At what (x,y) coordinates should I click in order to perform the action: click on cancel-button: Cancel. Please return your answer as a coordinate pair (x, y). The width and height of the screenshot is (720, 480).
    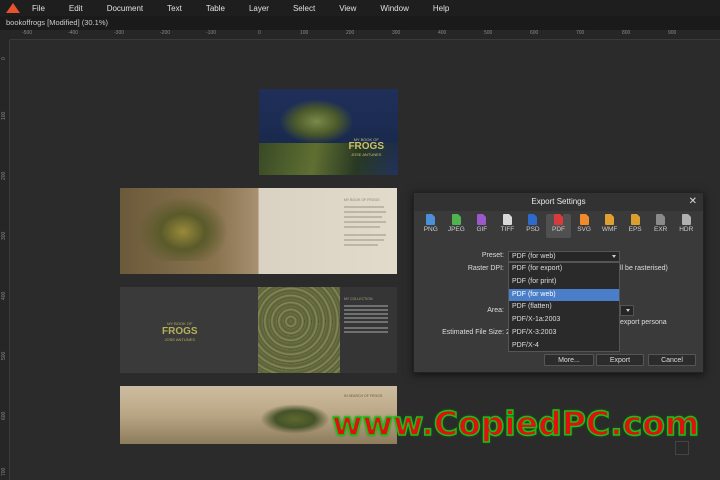
    Looking at the image, I should click on (672, 360).